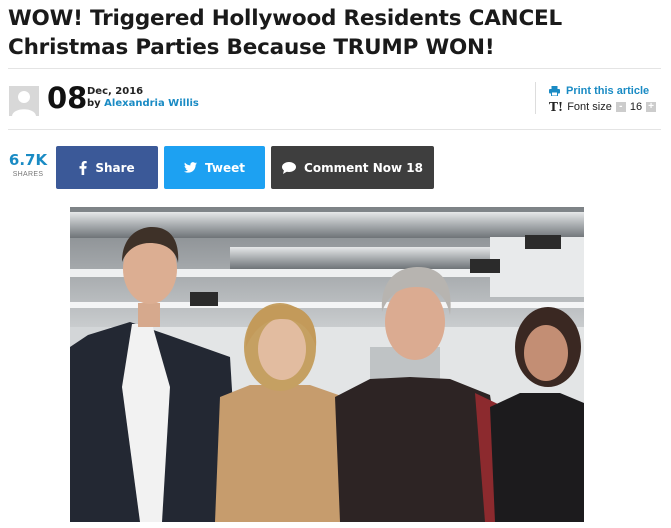  What do you see at coordinates (363, 167) in the screenshot?
I see `comment-now-label: Comment Now 18` at bounding box center [363, 167].